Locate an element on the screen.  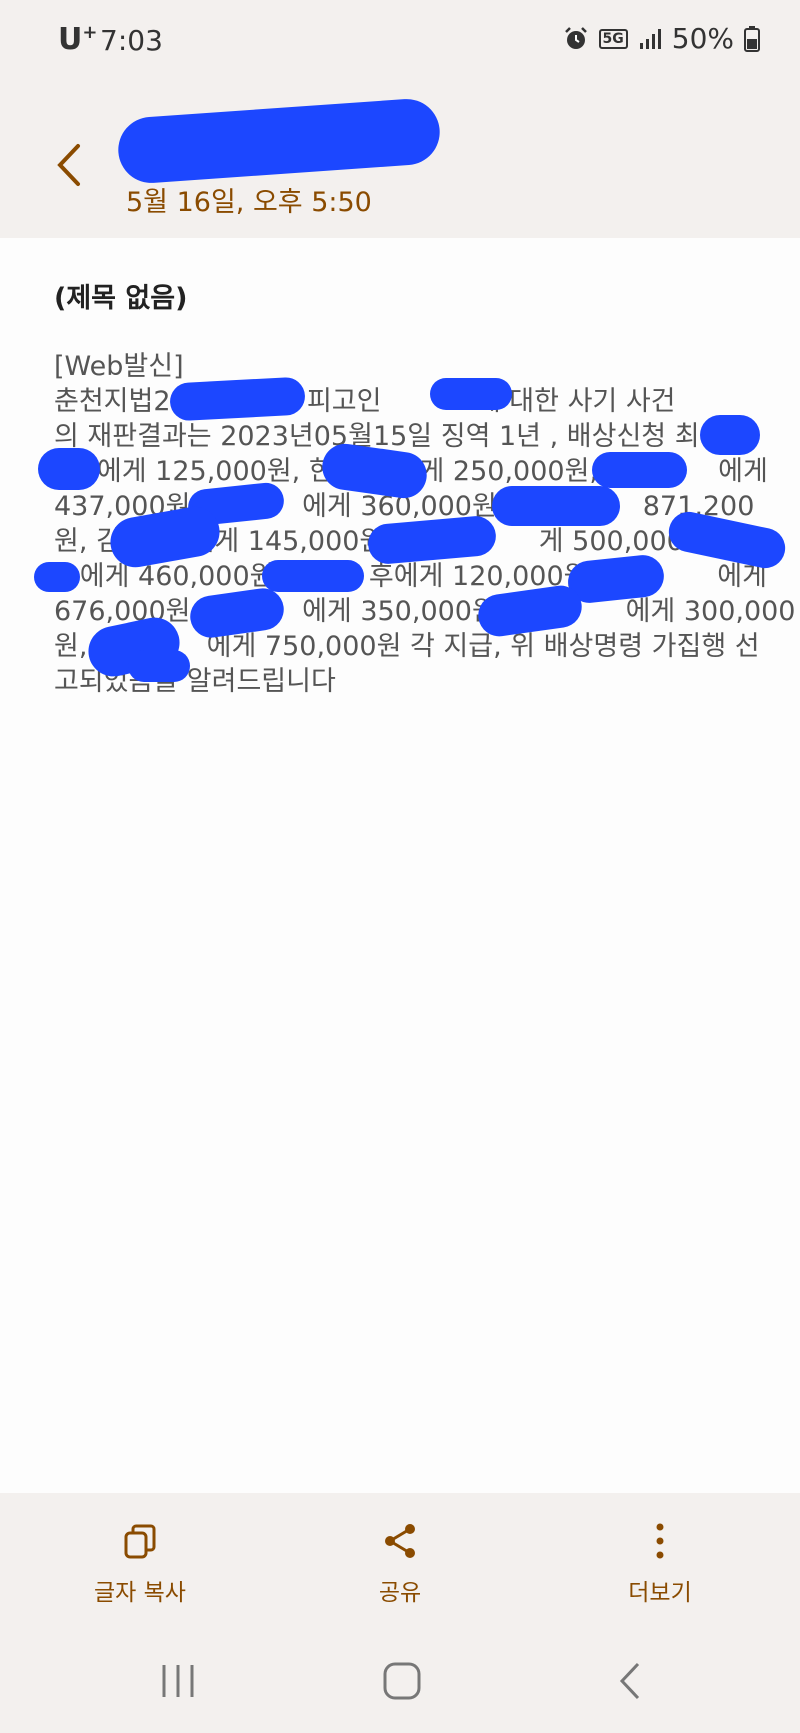
network-5g-icon: 5G is located at coordinates (613, 38).